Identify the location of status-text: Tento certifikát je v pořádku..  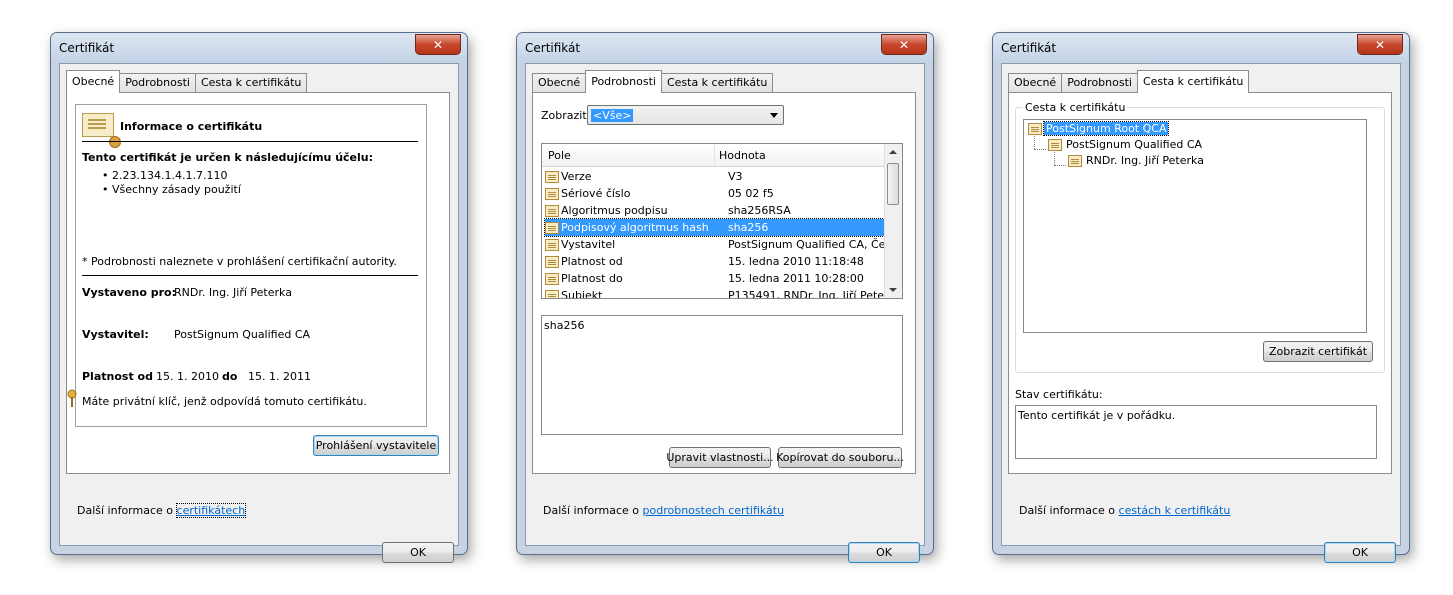
(1097, 415).